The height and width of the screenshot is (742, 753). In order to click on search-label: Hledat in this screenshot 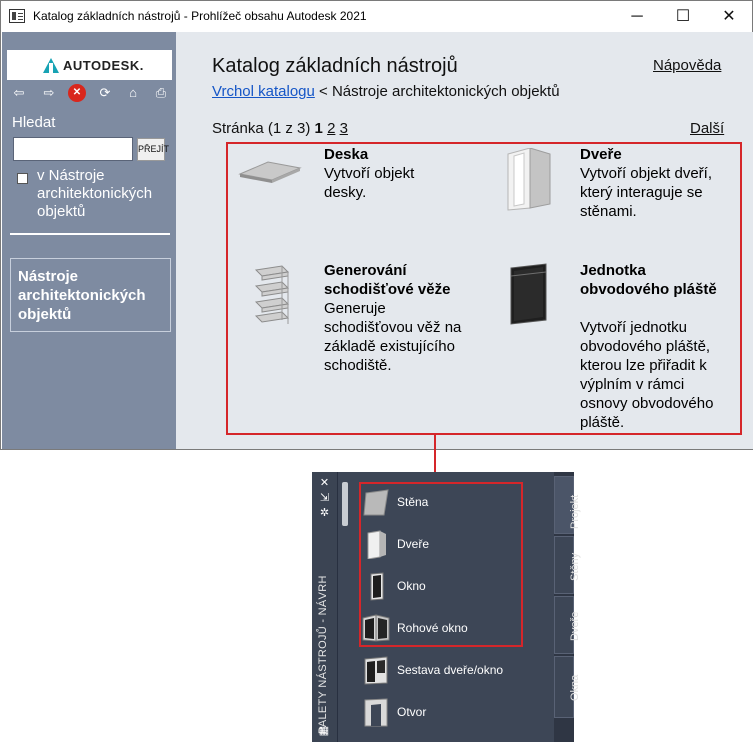, I will do `click(34, 122)`.